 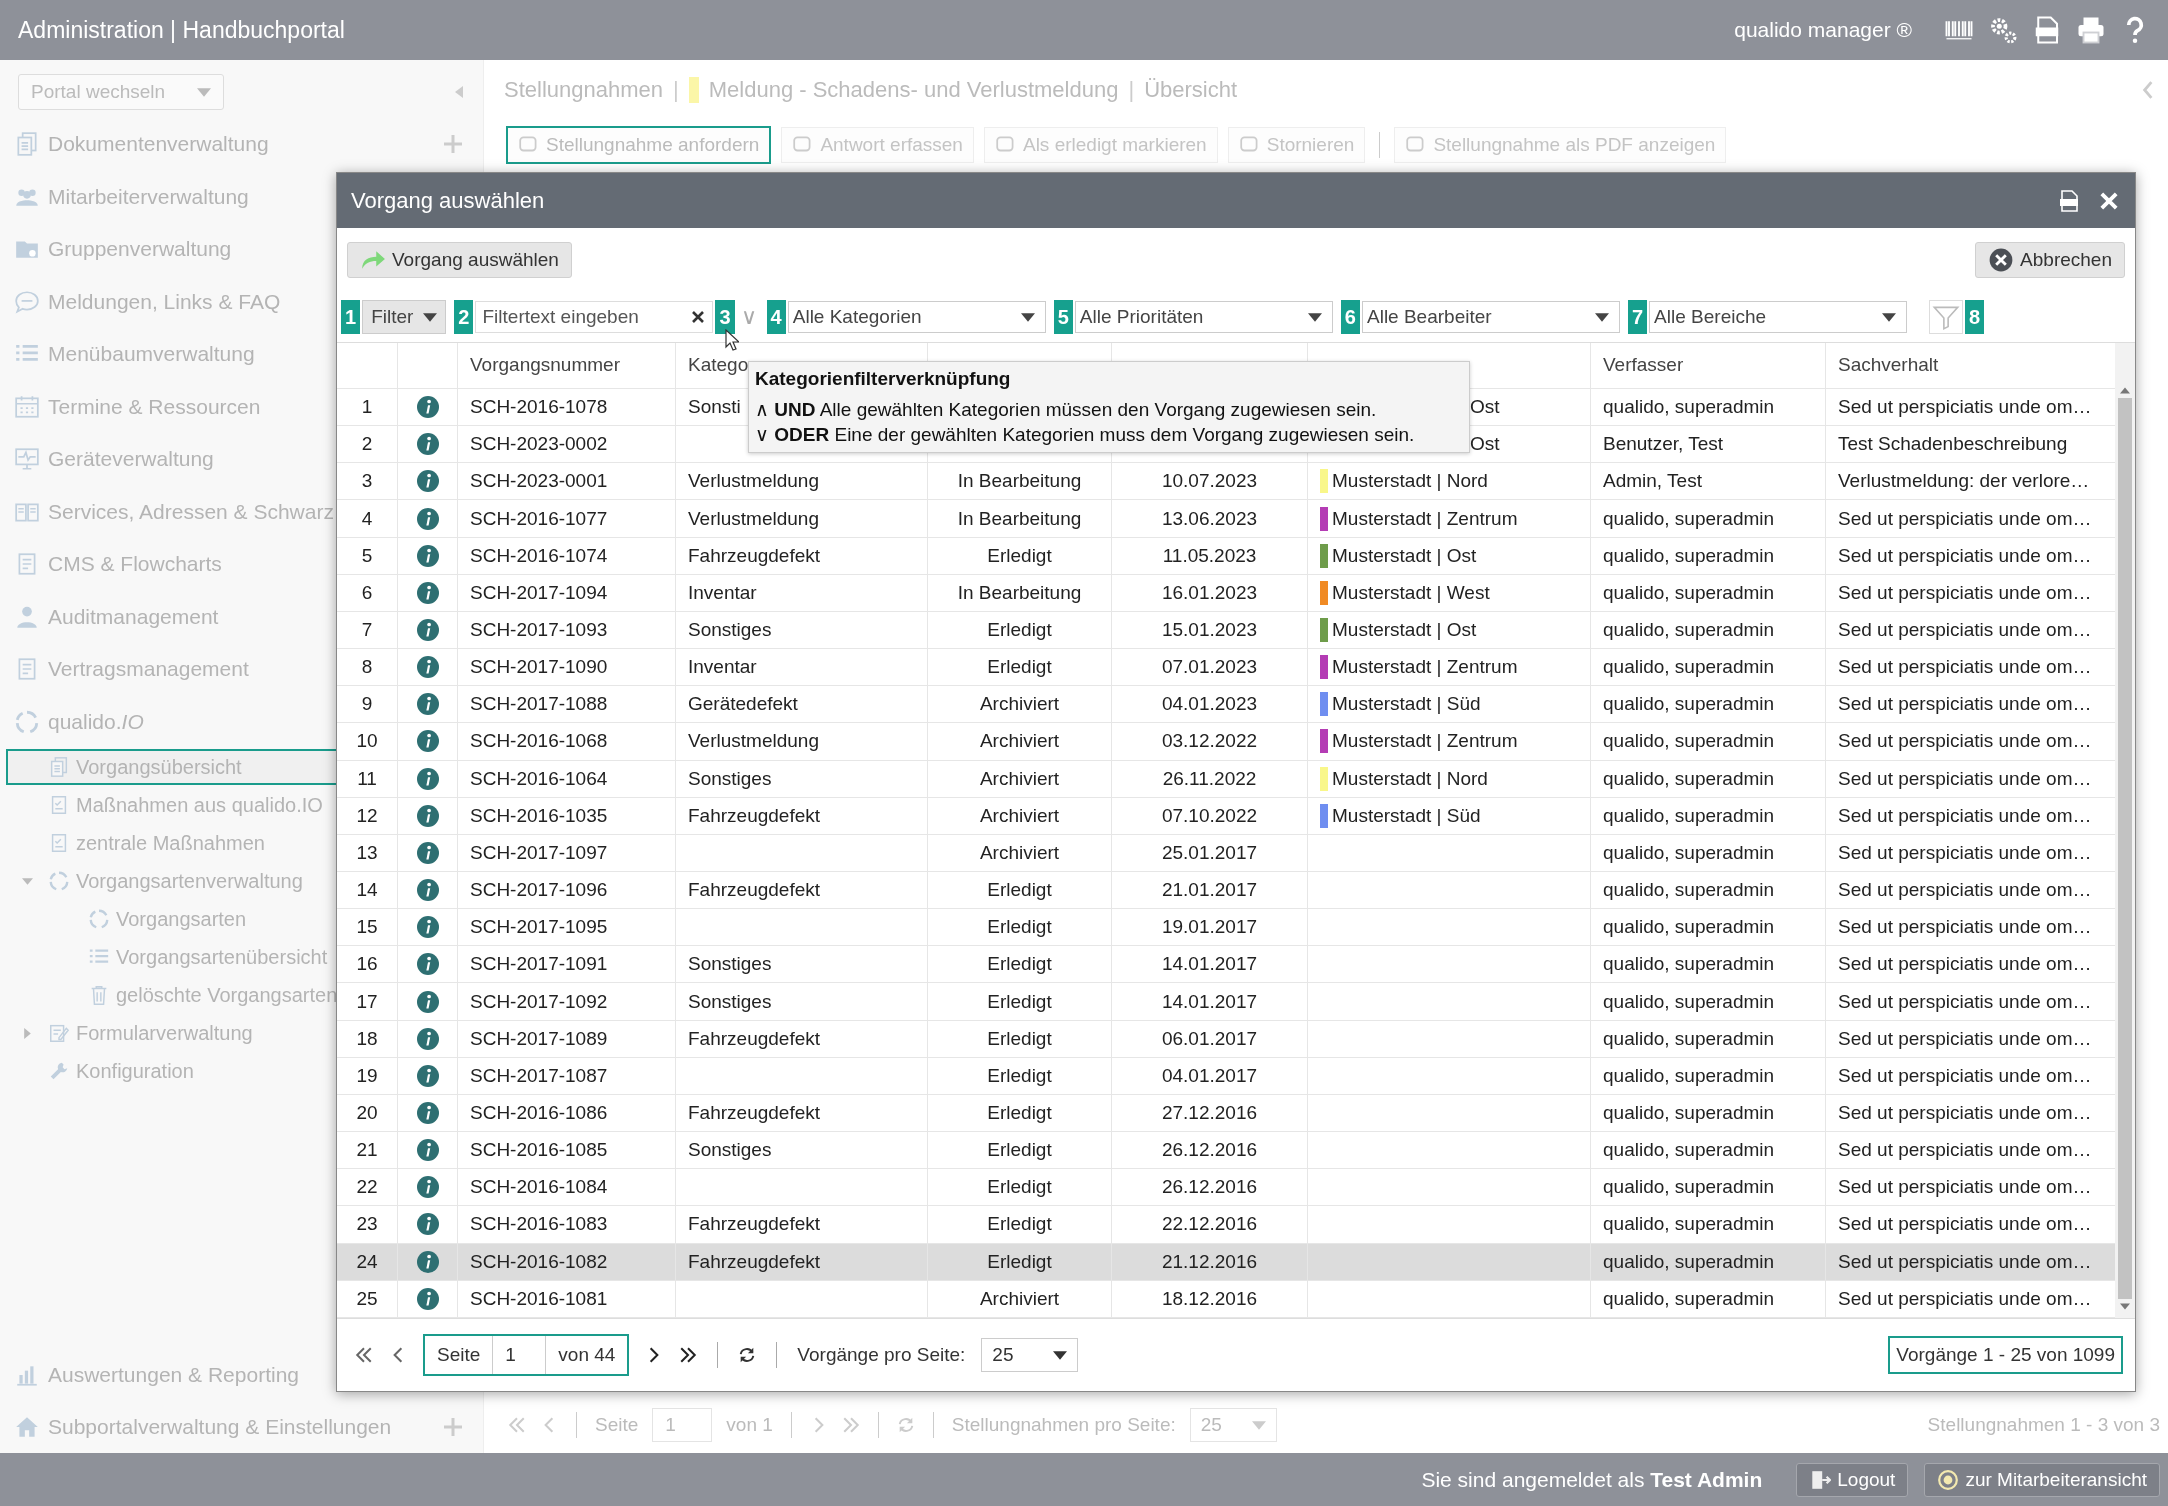 What do you see at coordinates (1707, 365) in the screenshot?
I see `column-header: Verfasser` at bounding box center [1707, 365].